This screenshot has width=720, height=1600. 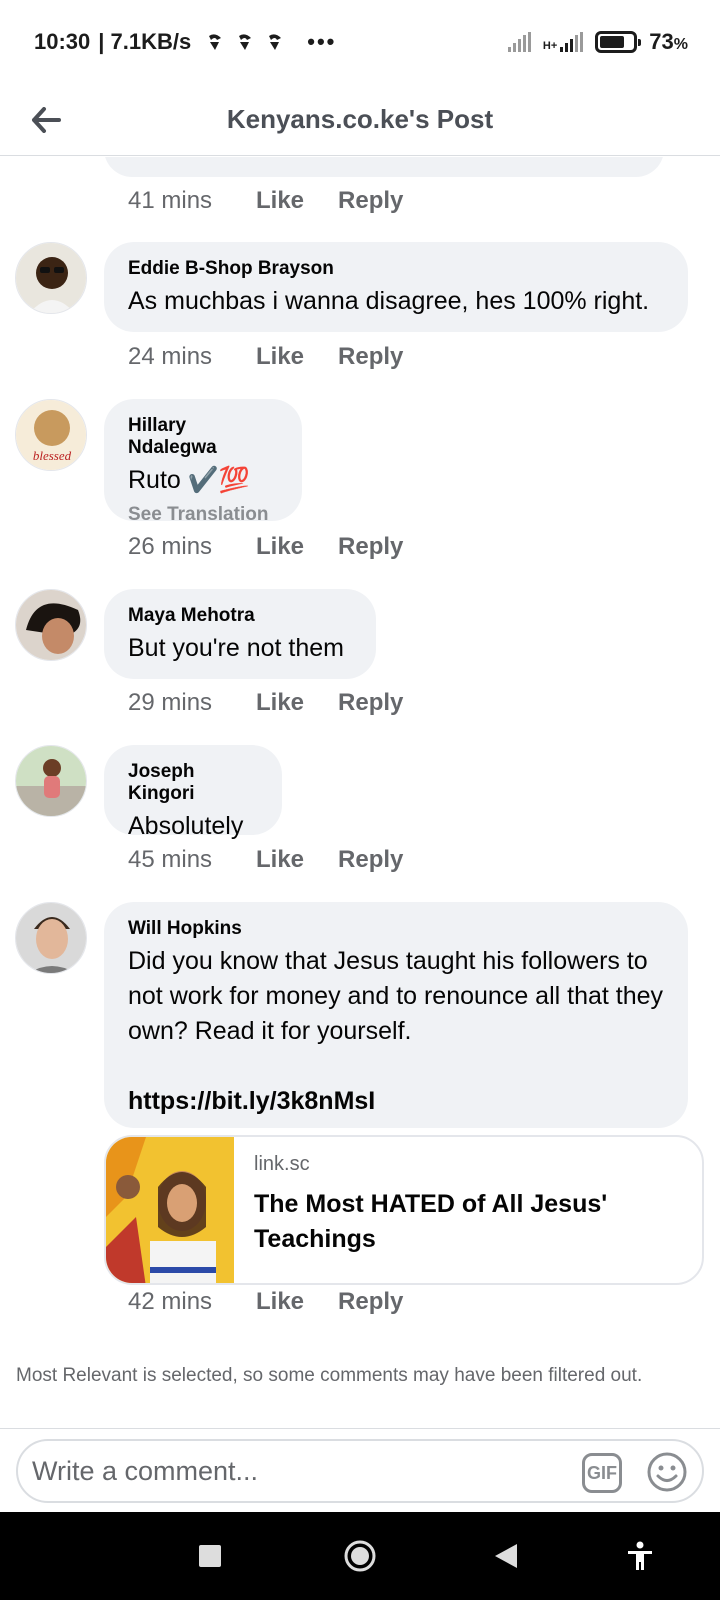 I want to click on comment-bubble: Maya Mehotra But you're not them, so click(x=240, y=634).